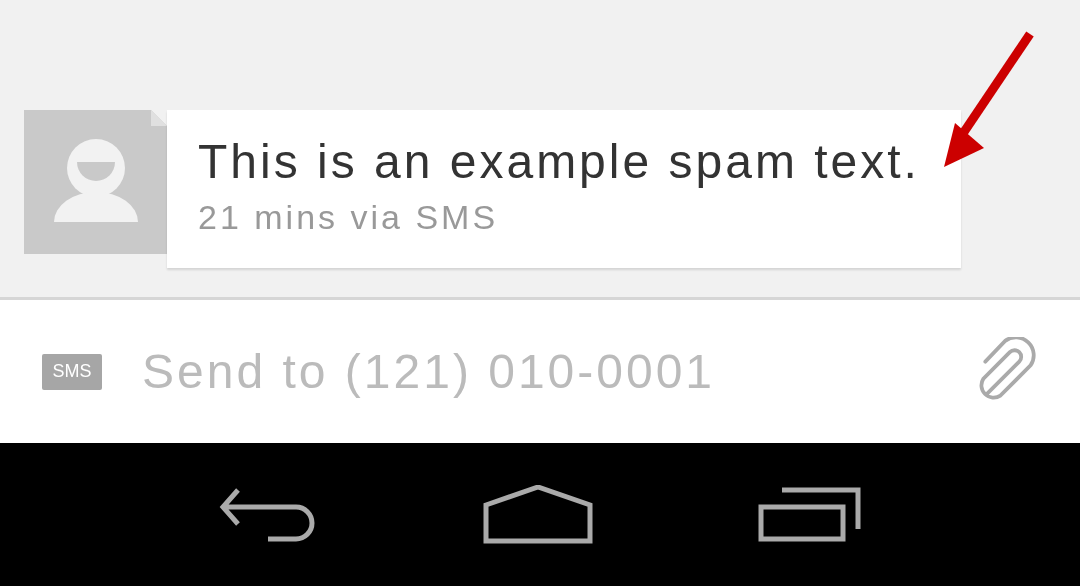  I want to click on recipient-field: Send to (121) 010-0001, so click(538, 371).